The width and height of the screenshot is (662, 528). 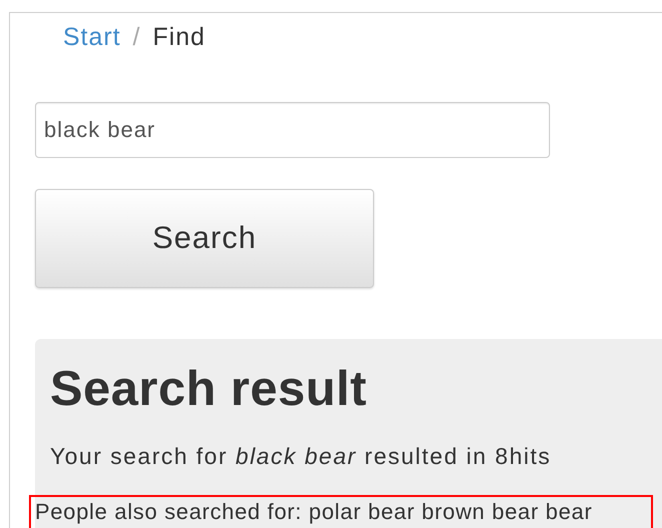 What do you see at coordinates (301, 456) in the screenshot?
I see `result-summary: Your search for black bear resulted in 8hits` at bounding box center [301, 456].